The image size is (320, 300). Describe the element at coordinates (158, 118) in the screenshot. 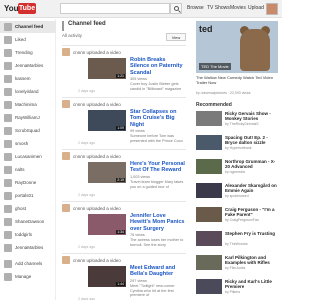

I see `video-title-link: Star Collapses on Tom Cruise's Big Night` at that location.